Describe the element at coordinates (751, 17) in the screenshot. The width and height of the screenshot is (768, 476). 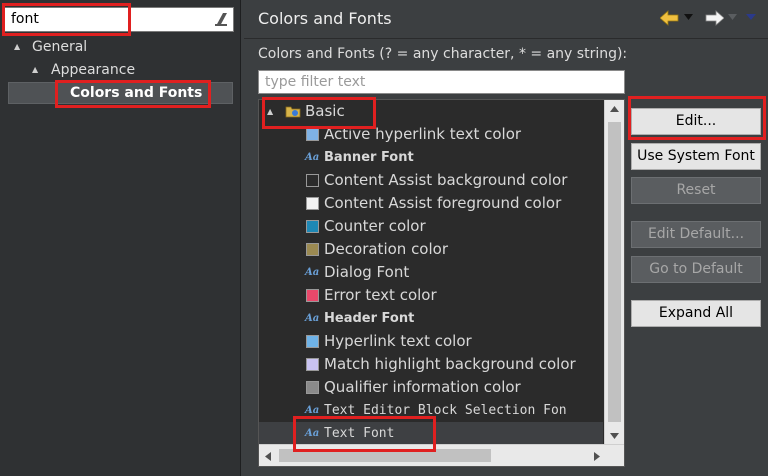
I see `view-menu-icon` at that location.